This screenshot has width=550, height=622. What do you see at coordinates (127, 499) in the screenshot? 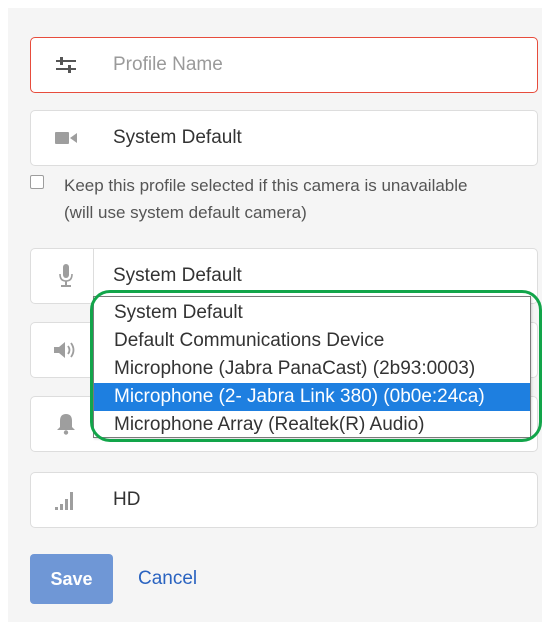
I see `video-quality-value: HD` at bounding box center [127, 499].